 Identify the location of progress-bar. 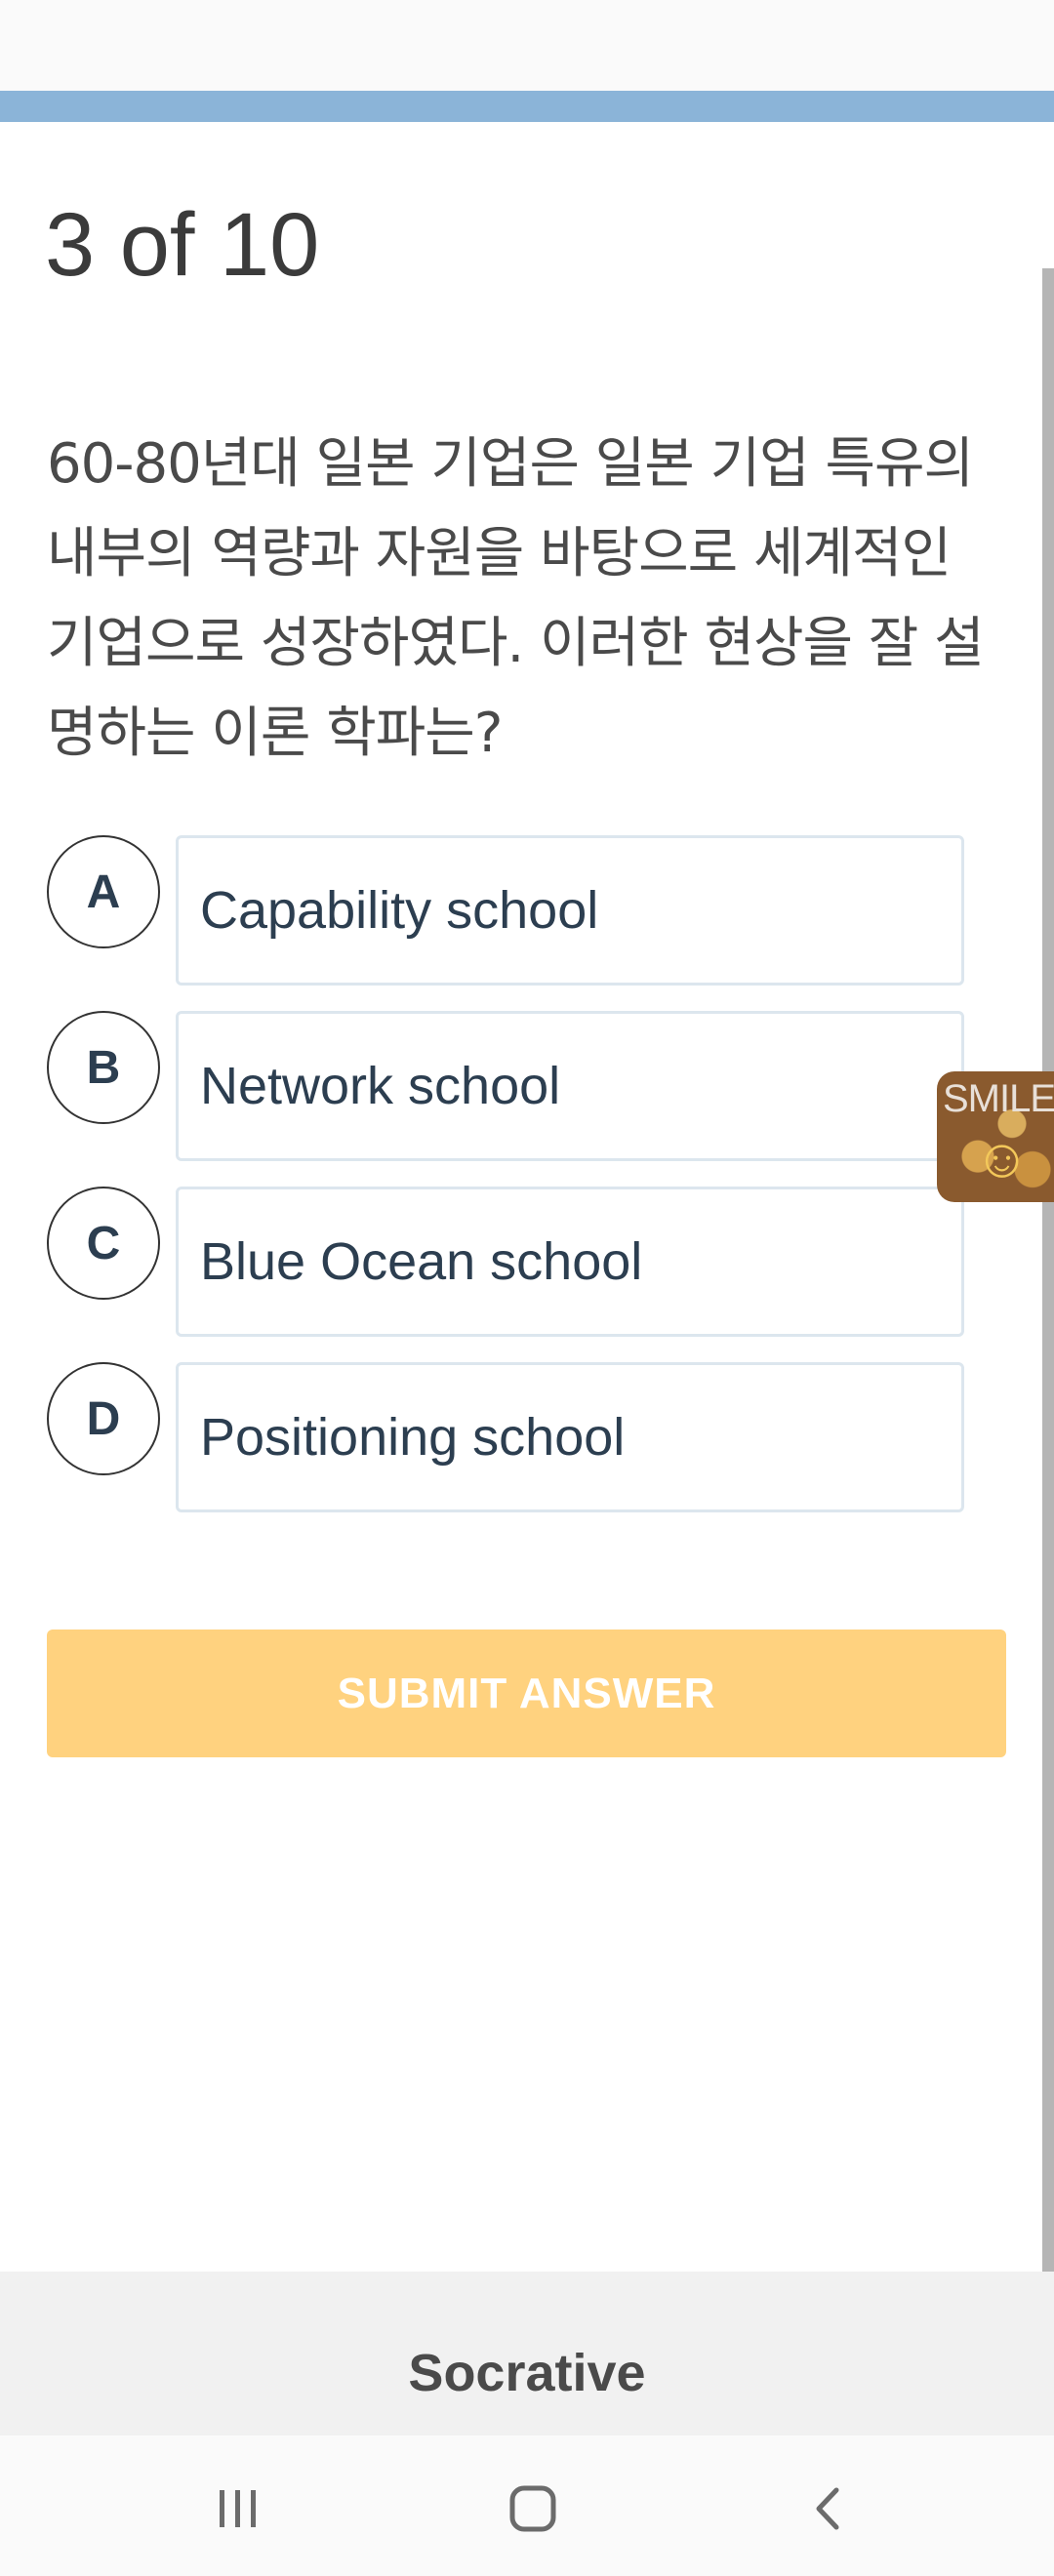
(527, 106).